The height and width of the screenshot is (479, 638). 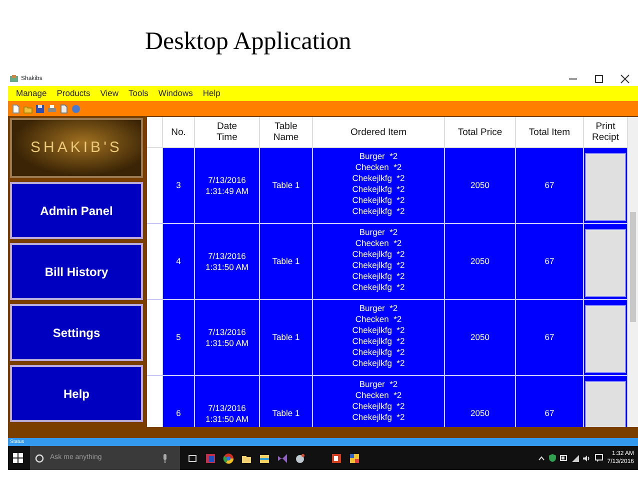 I want to click on microphone-icon, so click(x=165, y=458).